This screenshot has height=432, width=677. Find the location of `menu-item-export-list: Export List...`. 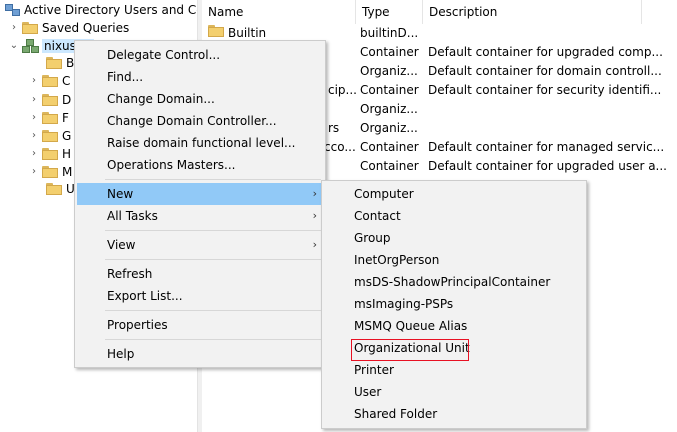

menu-item-export-list: Export List... is located at coordinates (200, 296).